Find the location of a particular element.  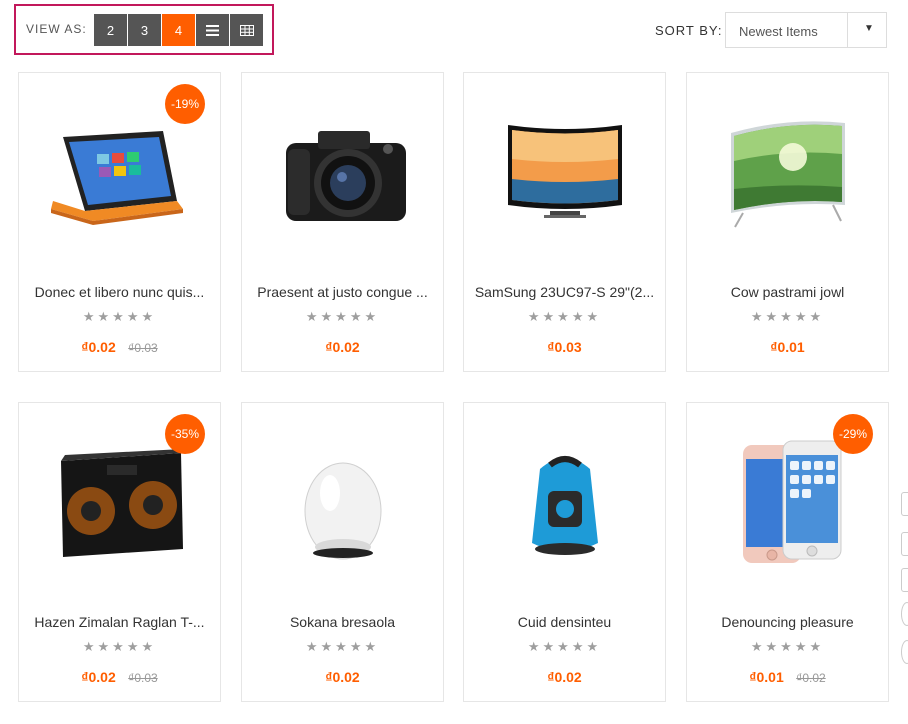

vacuum-image is located at coordinates (565, 505).